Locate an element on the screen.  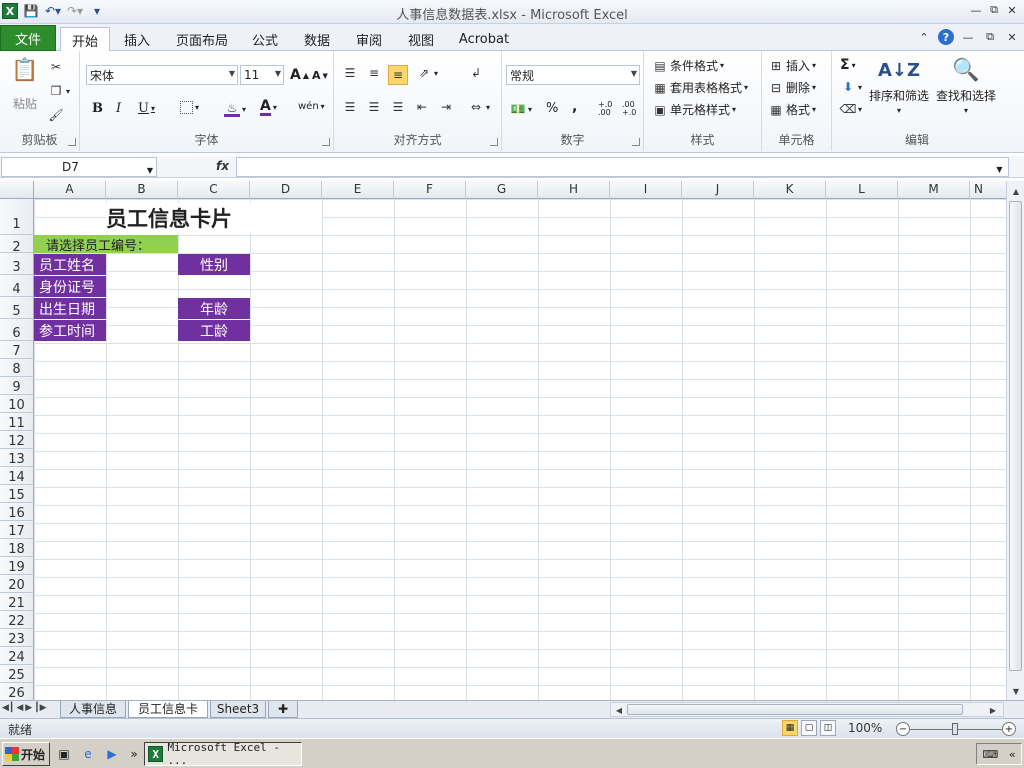
row-header: 17 is located at coordinates (17, 530).